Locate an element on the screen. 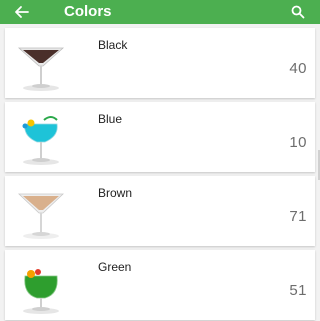 Image resolution: width=320 pixels, height=321 pixels. drink-count: 51 is located at coordinates (298, 290).